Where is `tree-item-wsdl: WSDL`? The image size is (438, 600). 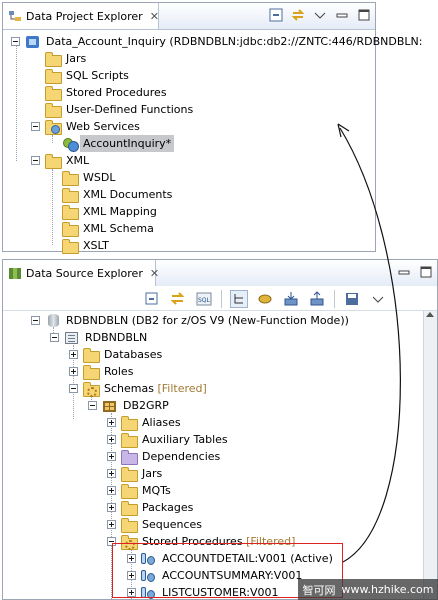 tree-item-wsdl: WSDL is located at coordinates (88, 177).